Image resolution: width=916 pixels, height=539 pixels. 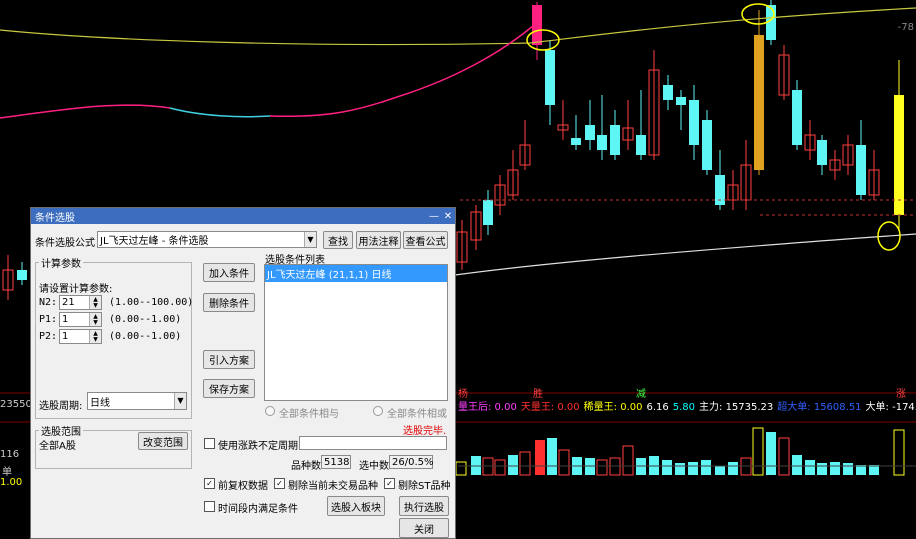 I want to click on formula-label: 条件选股公式, so click(x=65, y=243).